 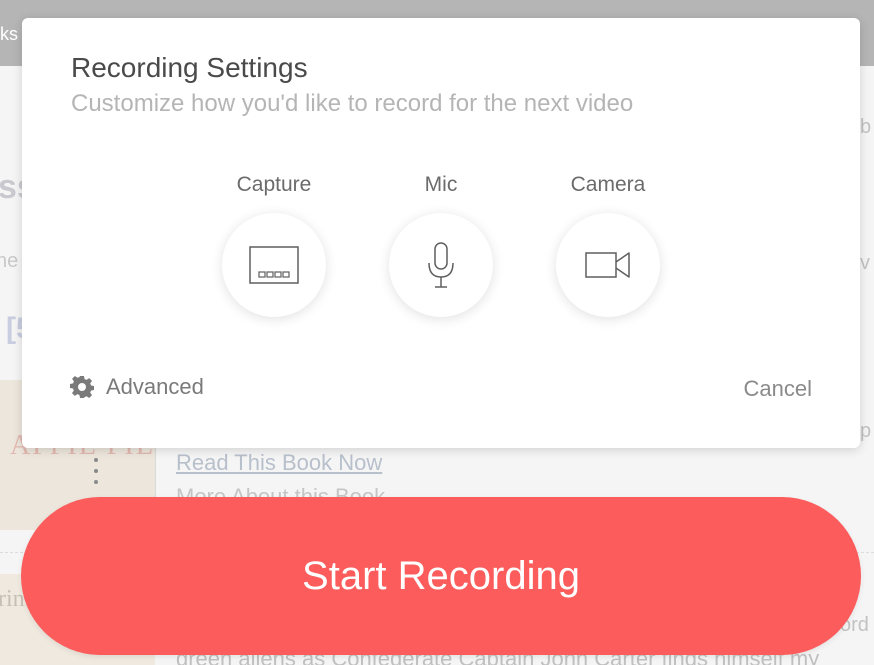 I want to click on background-right-fragment: p, so click(x=866, y=431).